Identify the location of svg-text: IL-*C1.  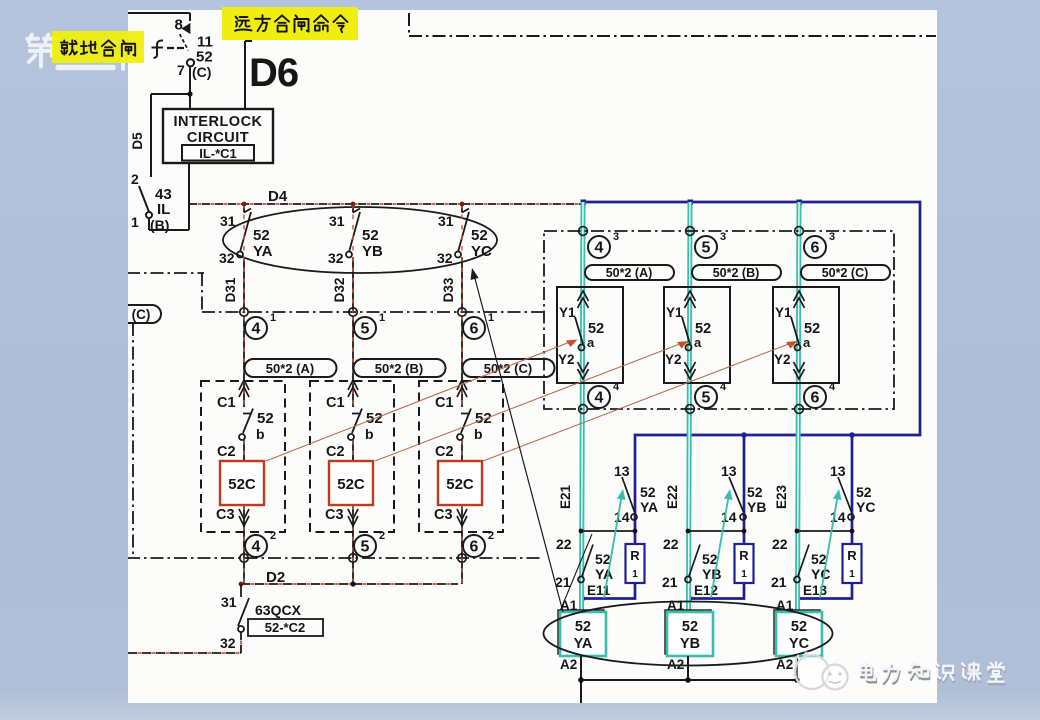
(218, 153).